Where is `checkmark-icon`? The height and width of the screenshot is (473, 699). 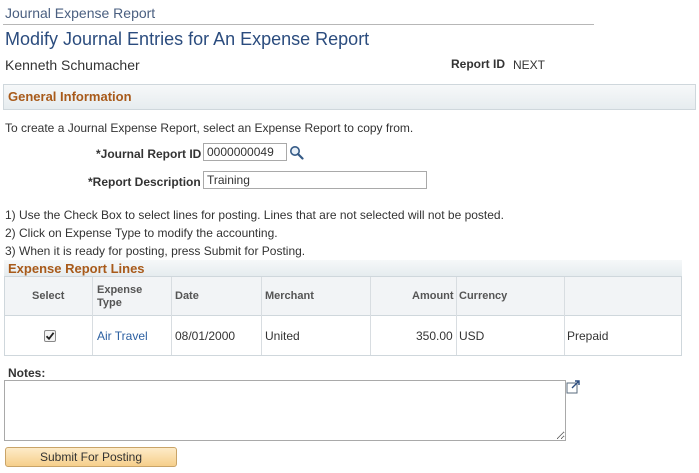
checkmark-icon is located at coordinates (50, 336).